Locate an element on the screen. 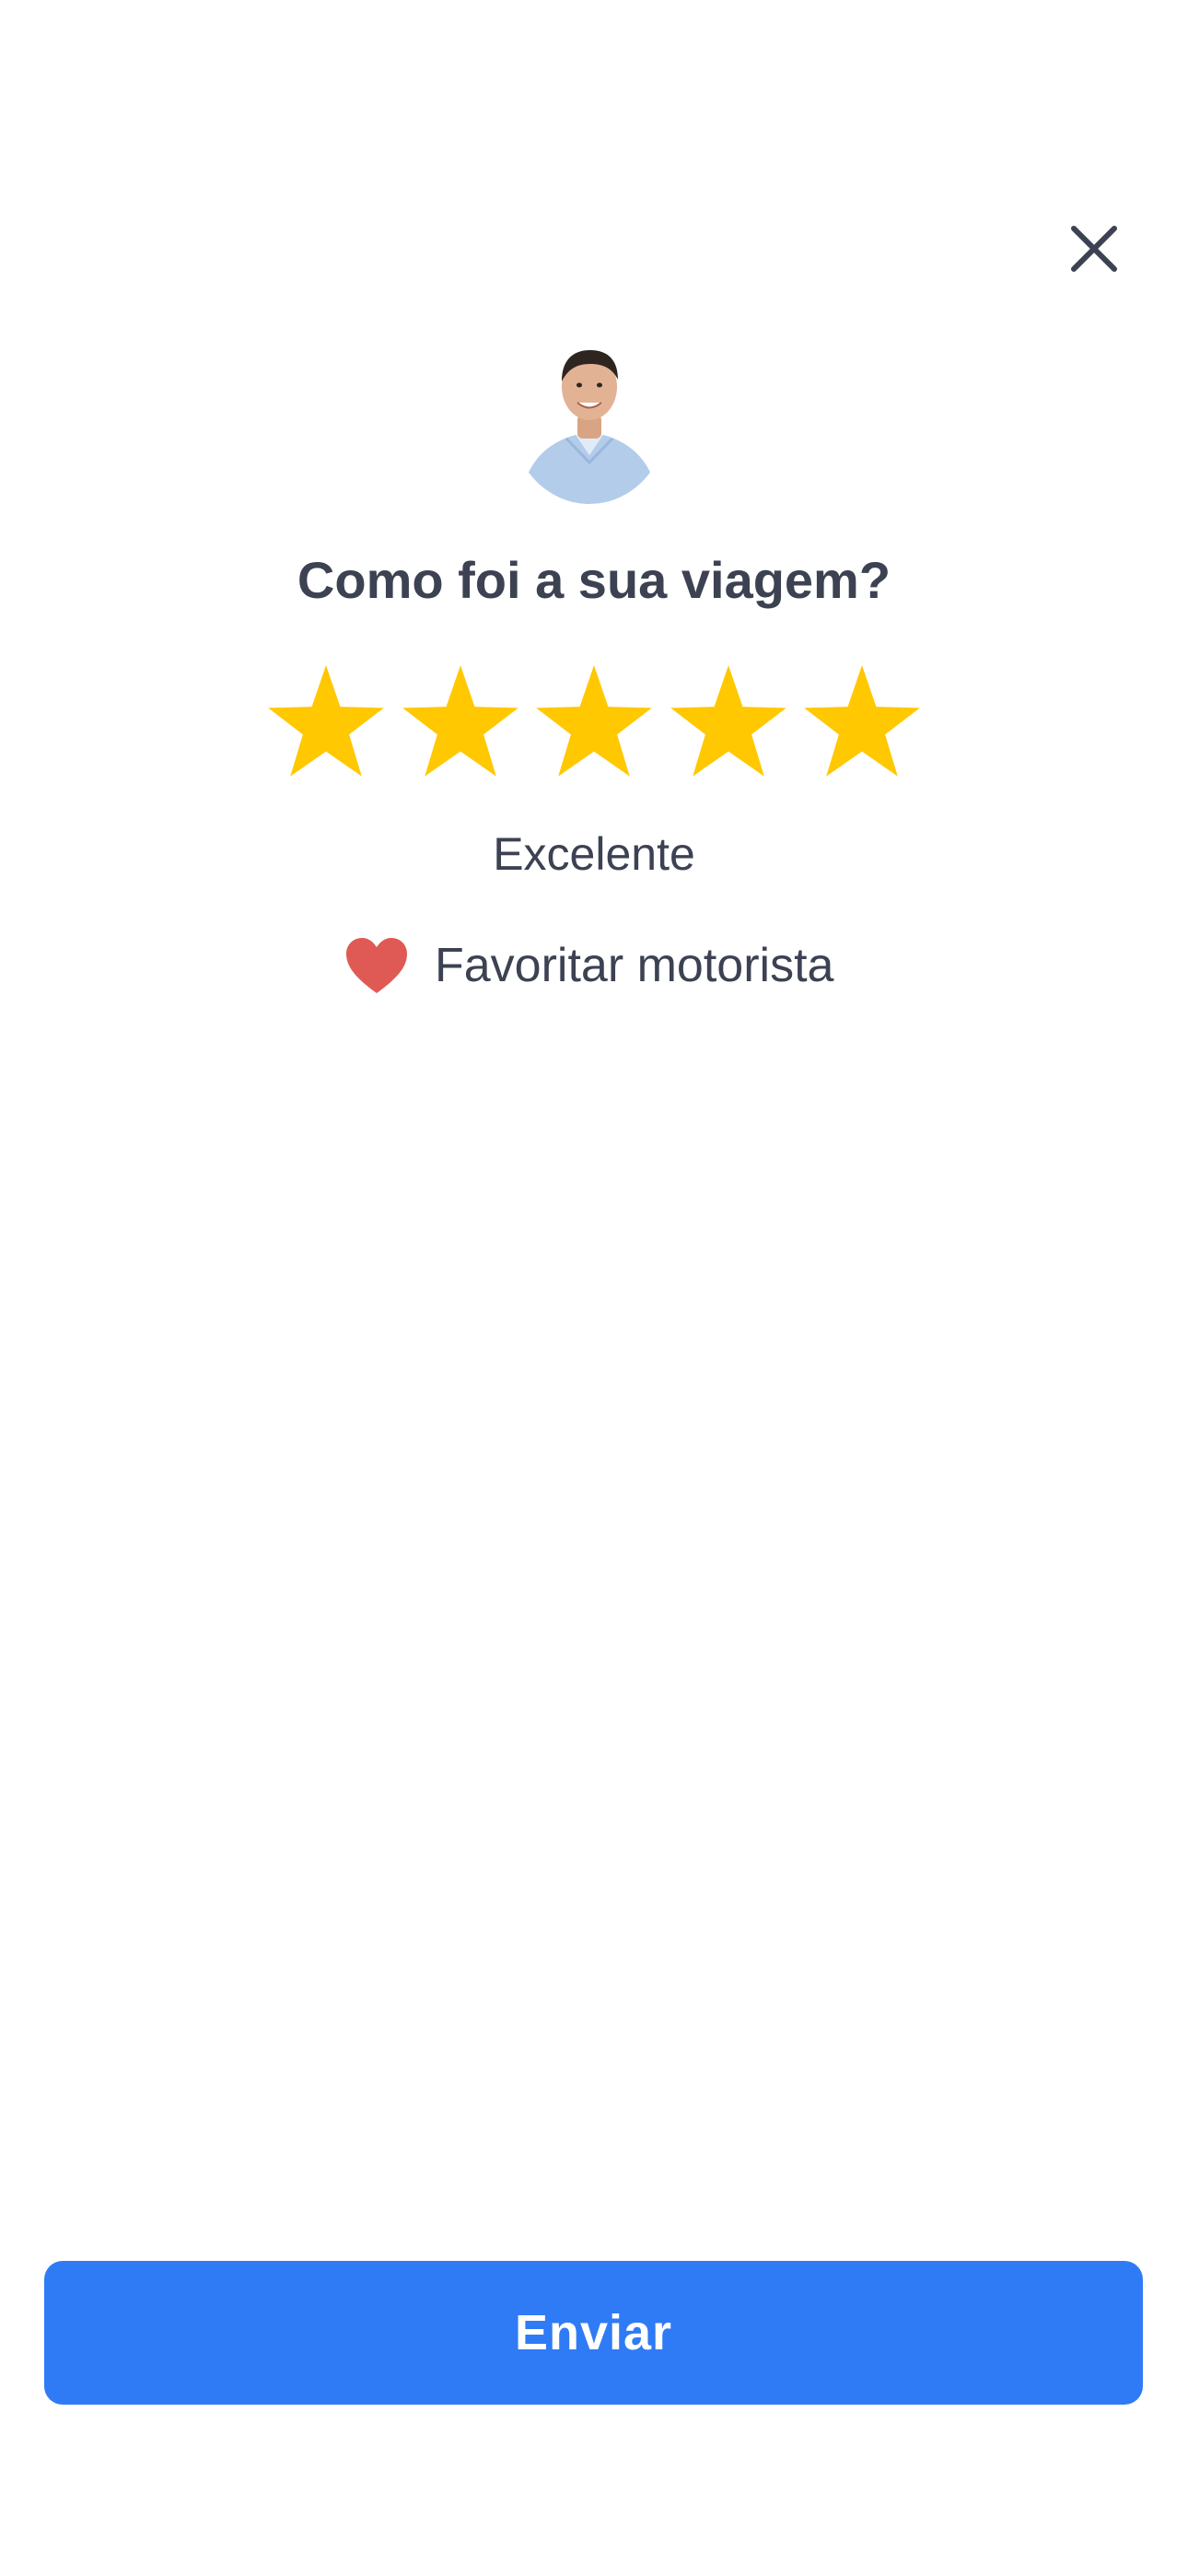  favorite-driver-toggle: Favoritar motorista is located at coordinates (588, 965).